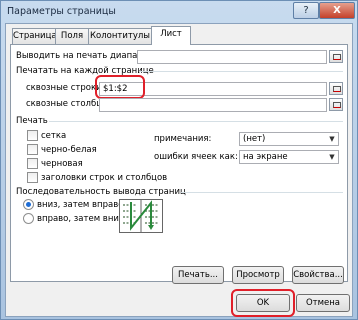  I want to click on comments-select: (нет) ▼, so click(289, 139).